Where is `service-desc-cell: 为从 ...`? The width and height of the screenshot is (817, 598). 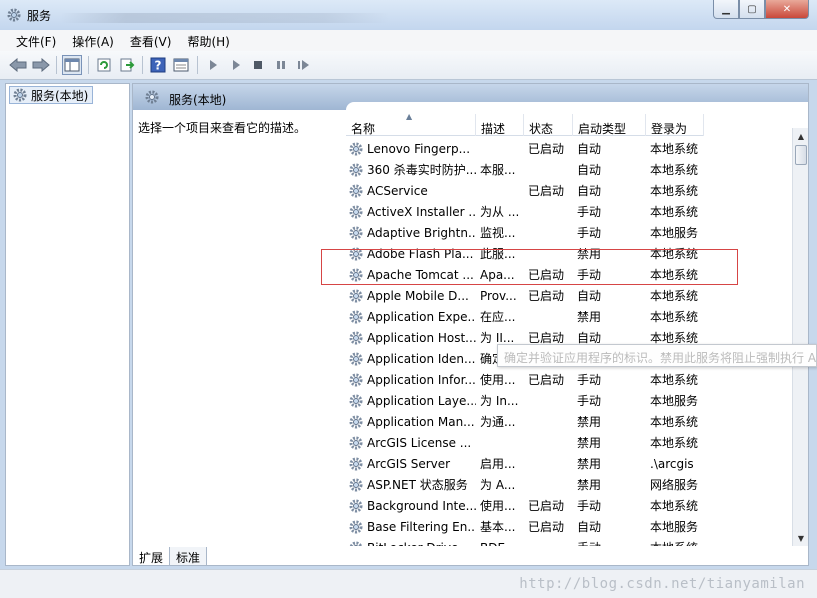
service-desc-cell: 为从 ... is located at coordinates (500, 211).